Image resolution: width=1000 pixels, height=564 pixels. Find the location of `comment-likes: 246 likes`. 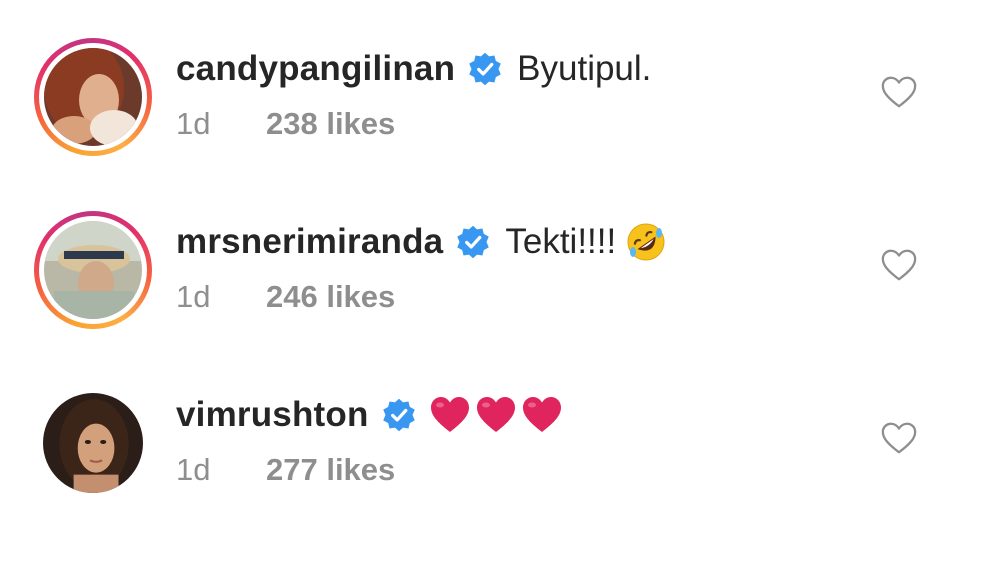

comment-likes: 246 likes is located at coordinates (330, 297).